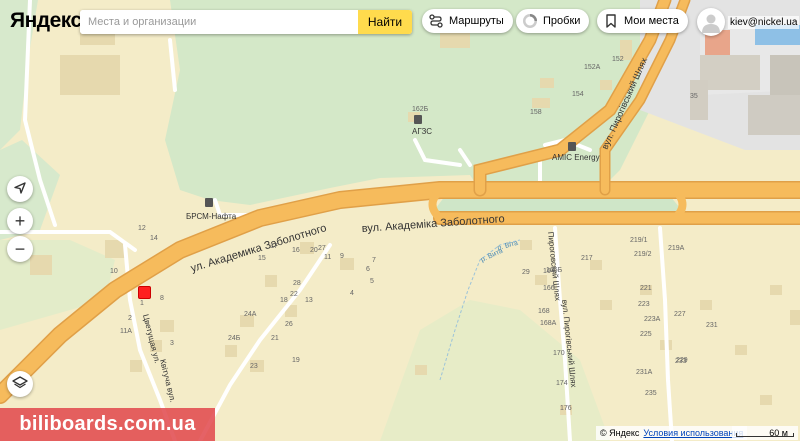  I want to click on house-number: 219А, so click(676, 248).